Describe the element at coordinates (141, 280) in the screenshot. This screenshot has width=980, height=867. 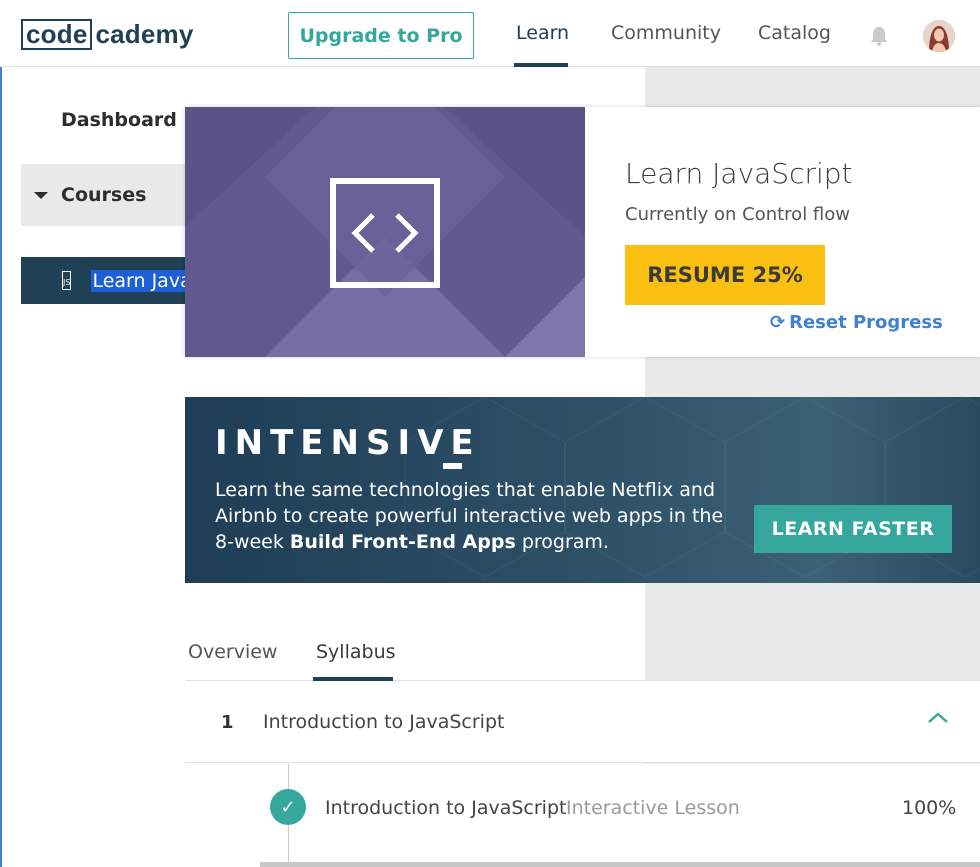
I see `sidebar-course-label: Learn JavaScript` at that location.